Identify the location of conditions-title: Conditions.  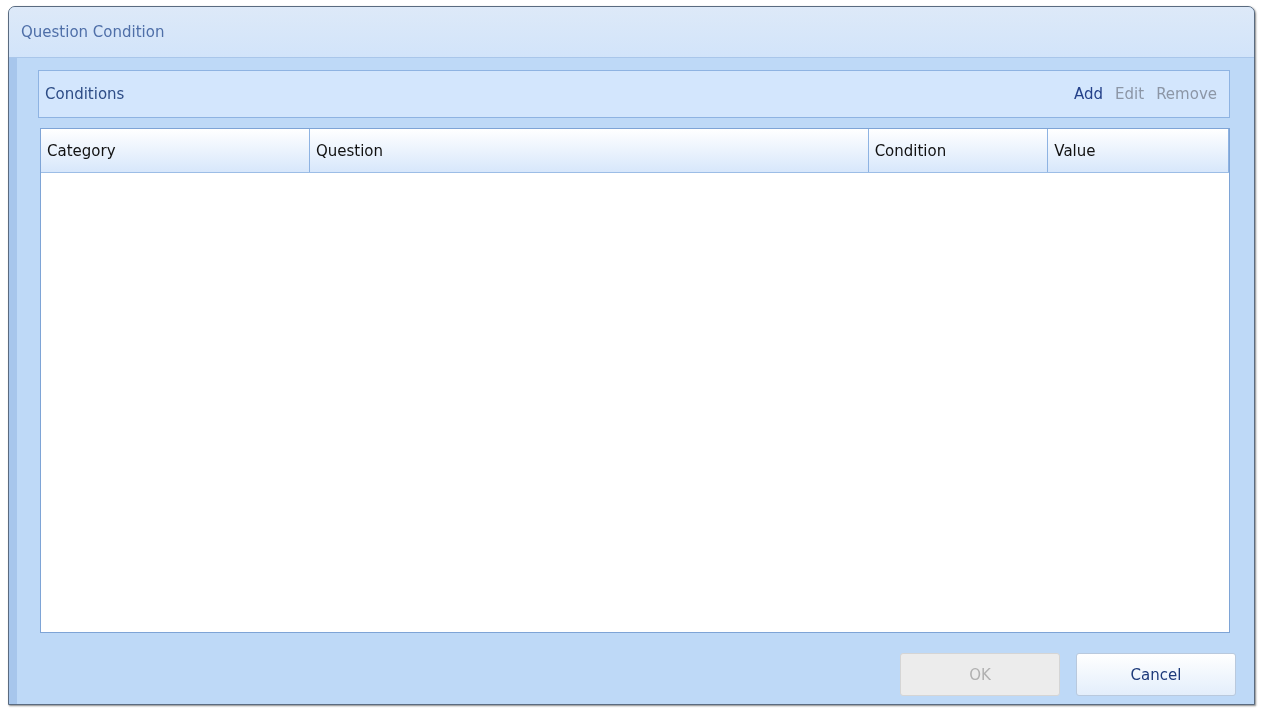
(85, 94).